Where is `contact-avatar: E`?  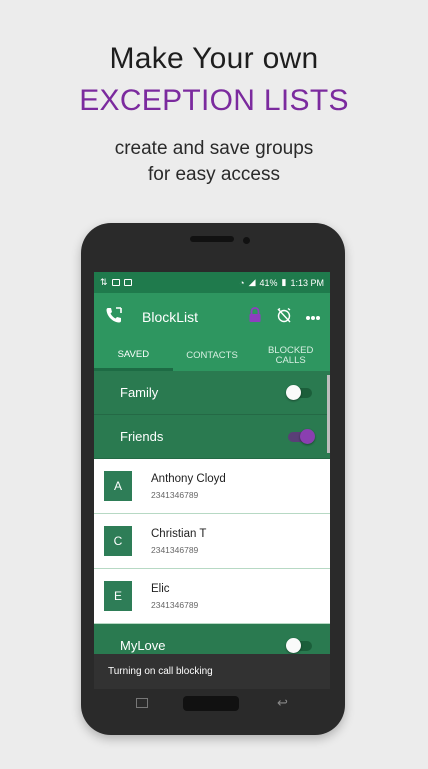
contact-avatar: E is located at coordinates (118, 596).